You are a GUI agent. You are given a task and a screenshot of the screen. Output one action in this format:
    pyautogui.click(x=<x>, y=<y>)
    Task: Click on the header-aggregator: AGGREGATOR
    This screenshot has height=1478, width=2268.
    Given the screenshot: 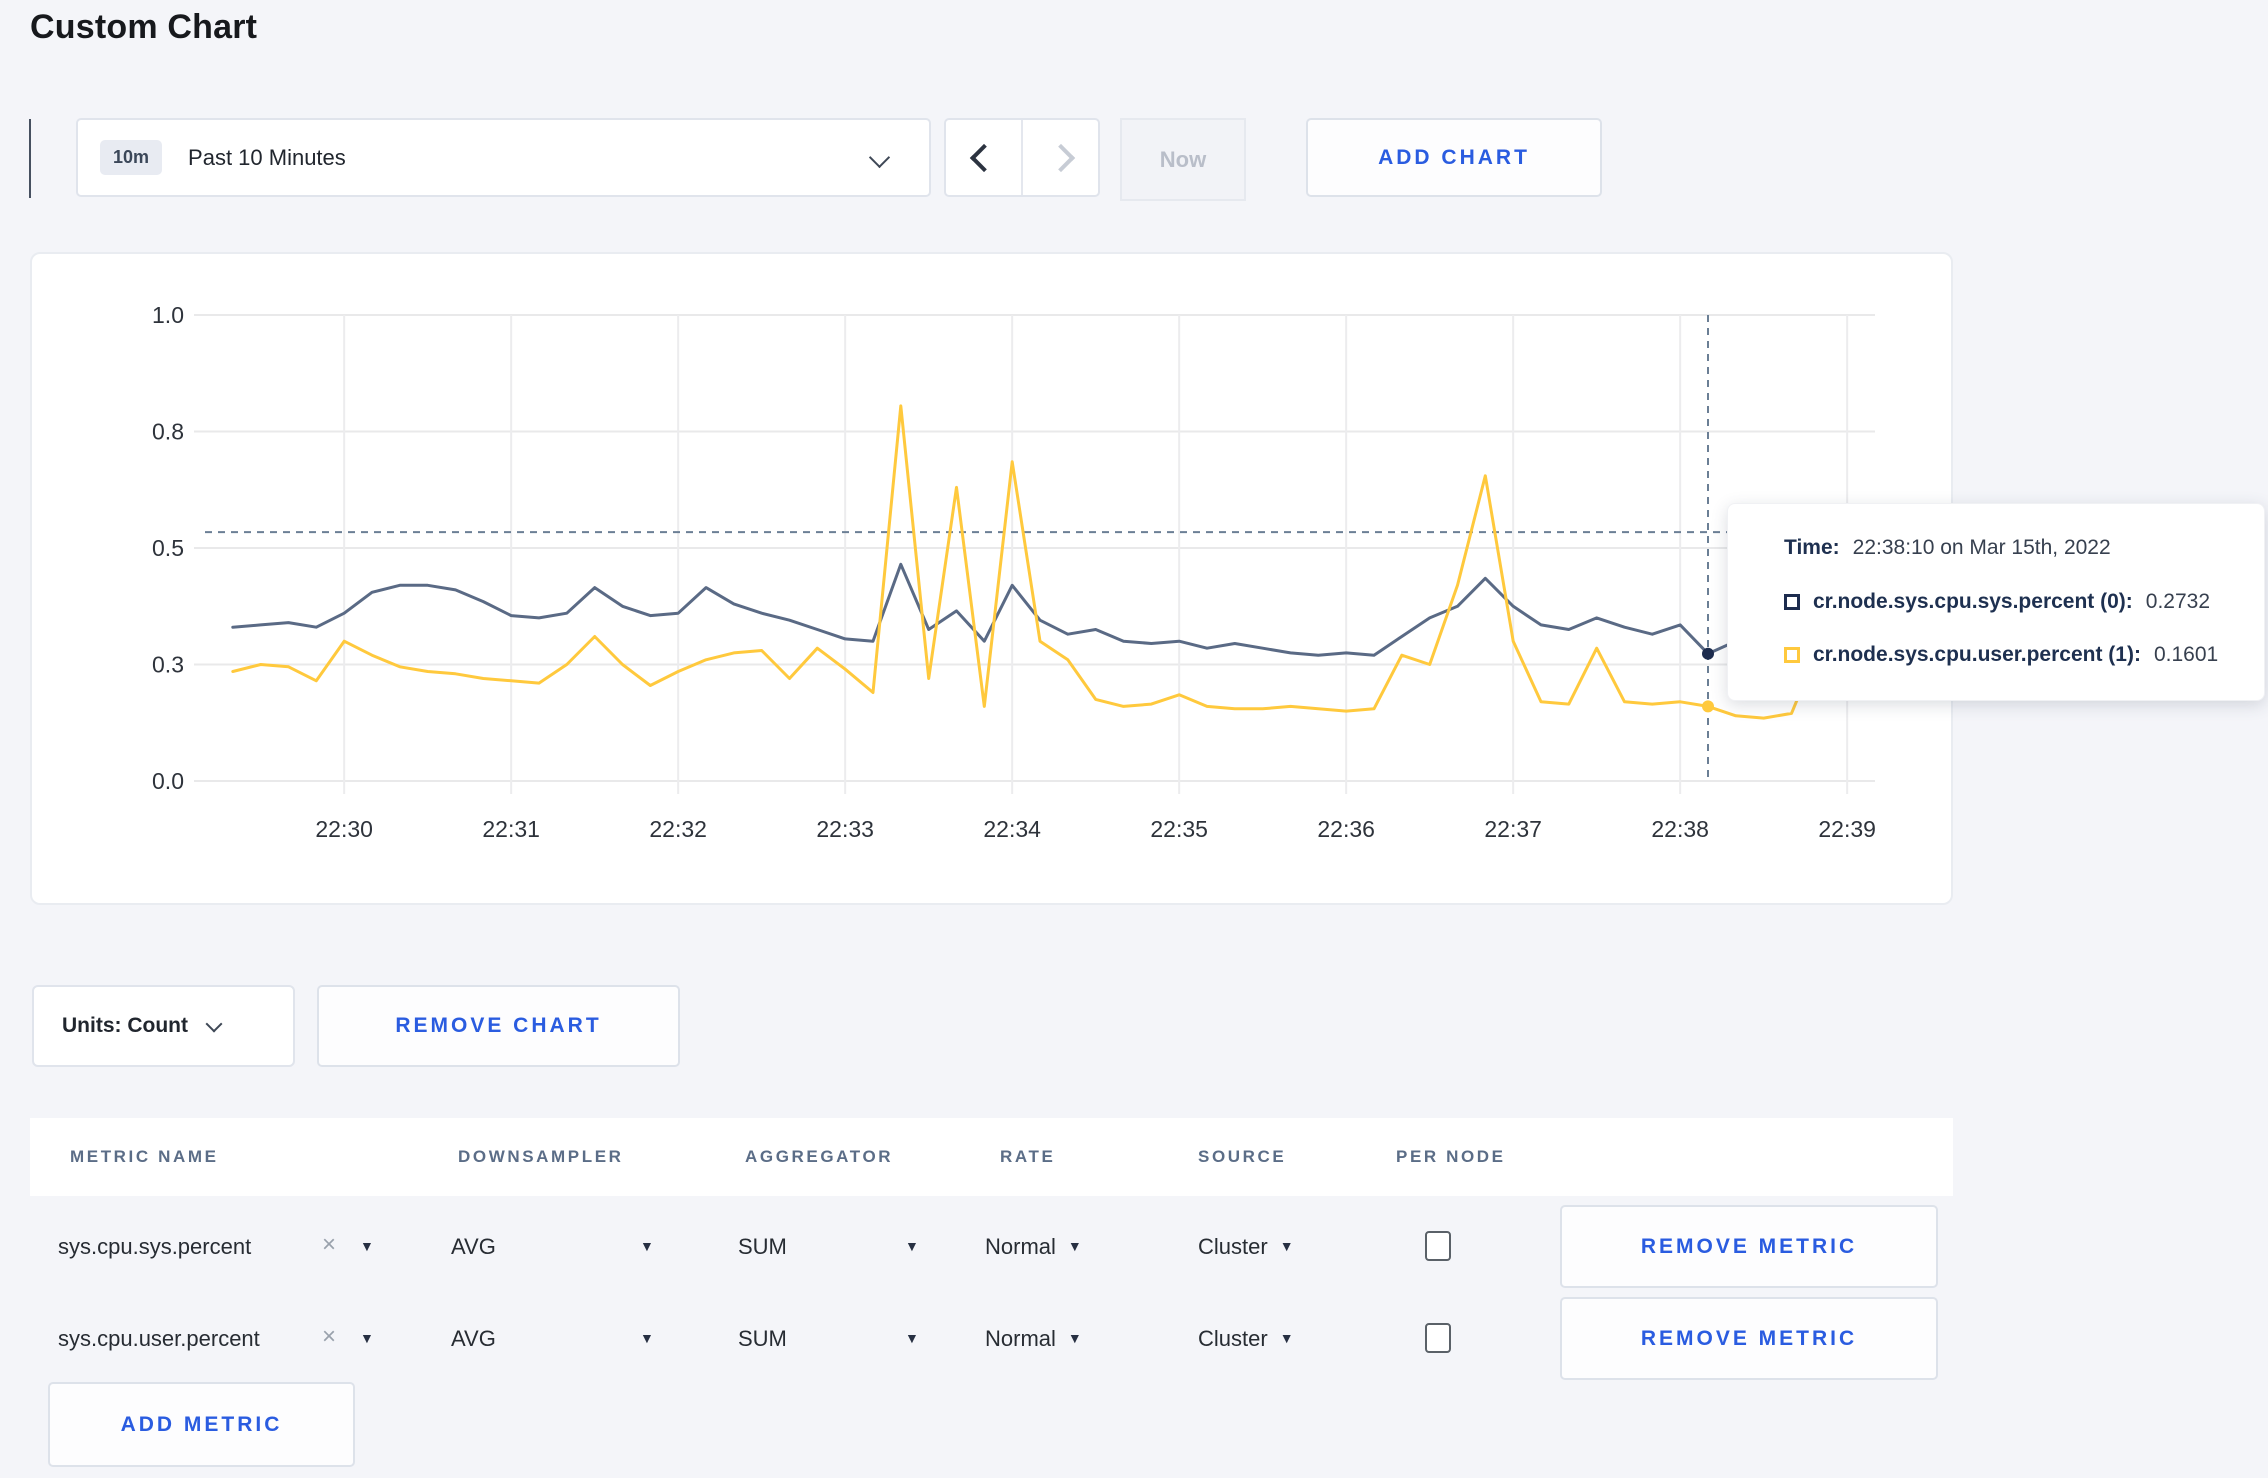 What is the action you would take?
    pyautogui.click(x=819, y=1156)
    